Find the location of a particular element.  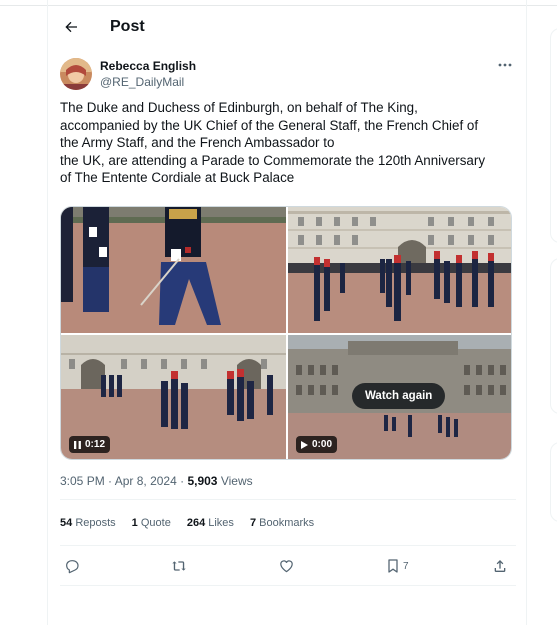

action-bar: 7 is located at coordinates (288, 566).